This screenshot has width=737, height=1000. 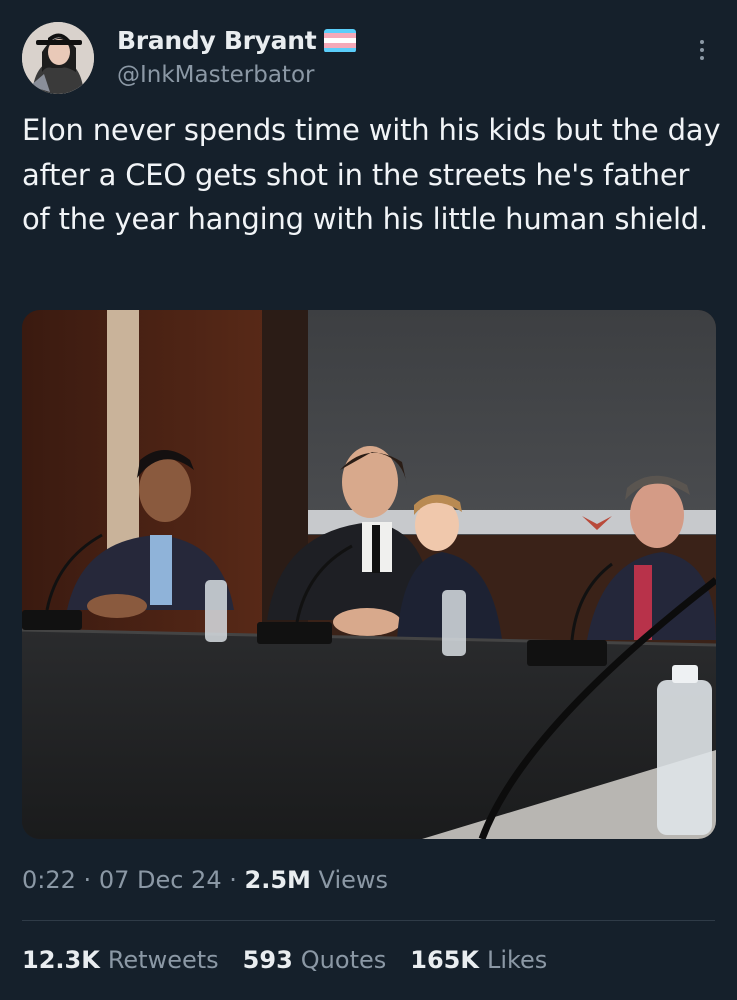 I want to click on divider, so click(x=368, y=920).